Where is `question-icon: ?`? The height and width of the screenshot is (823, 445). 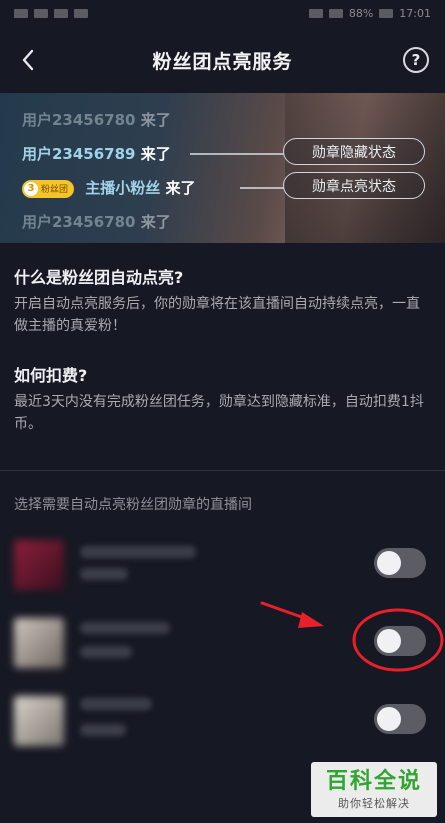 question-icon: ? is located at coordinates (416, 60).